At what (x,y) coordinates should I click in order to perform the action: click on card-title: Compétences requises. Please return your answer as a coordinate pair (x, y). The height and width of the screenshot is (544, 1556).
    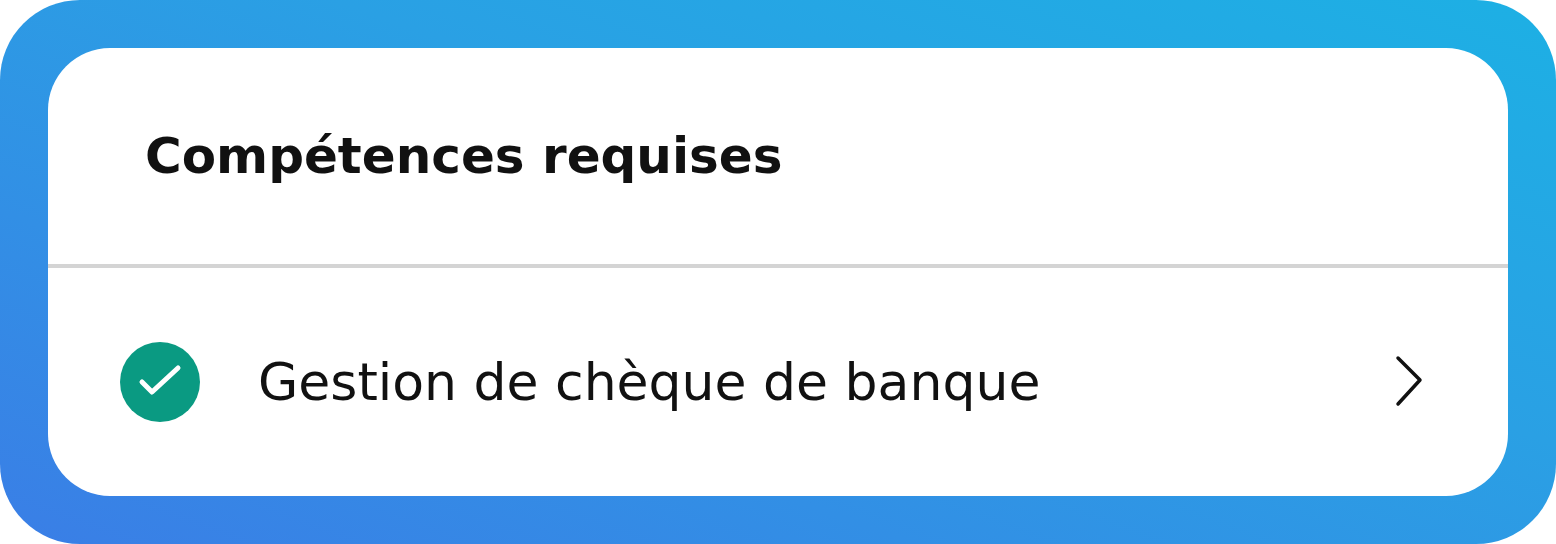
    Looking at the image, I should click on (464, 156).